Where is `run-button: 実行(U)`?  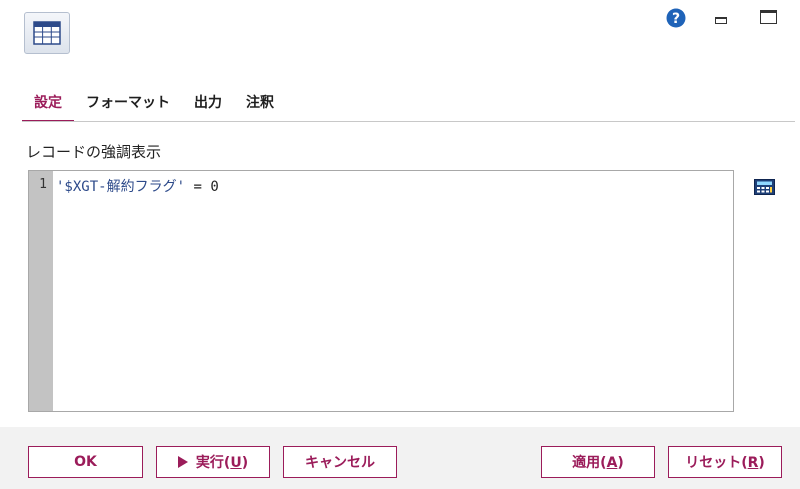
run-button: 実行(U) is located at coordinates (213, 462).